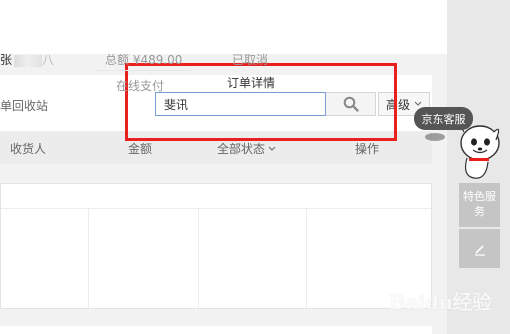  I want to click on next-order-card, so click(216, 330).